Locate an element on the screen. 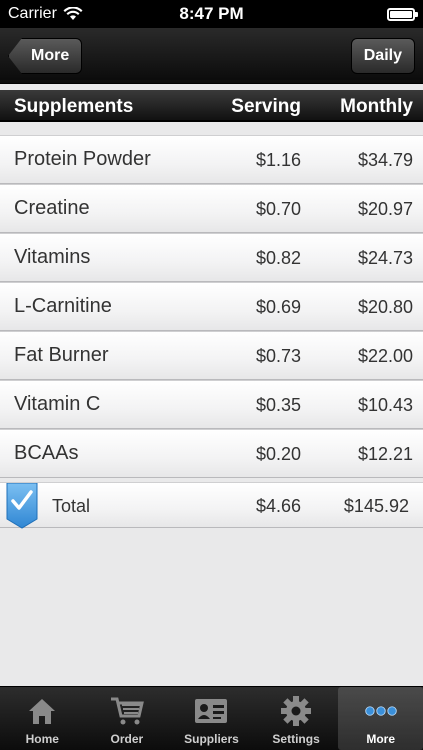 The height and width of the screenshot is (750, 423). row-monthly: $24.73 is located at coordinates (385, 258).